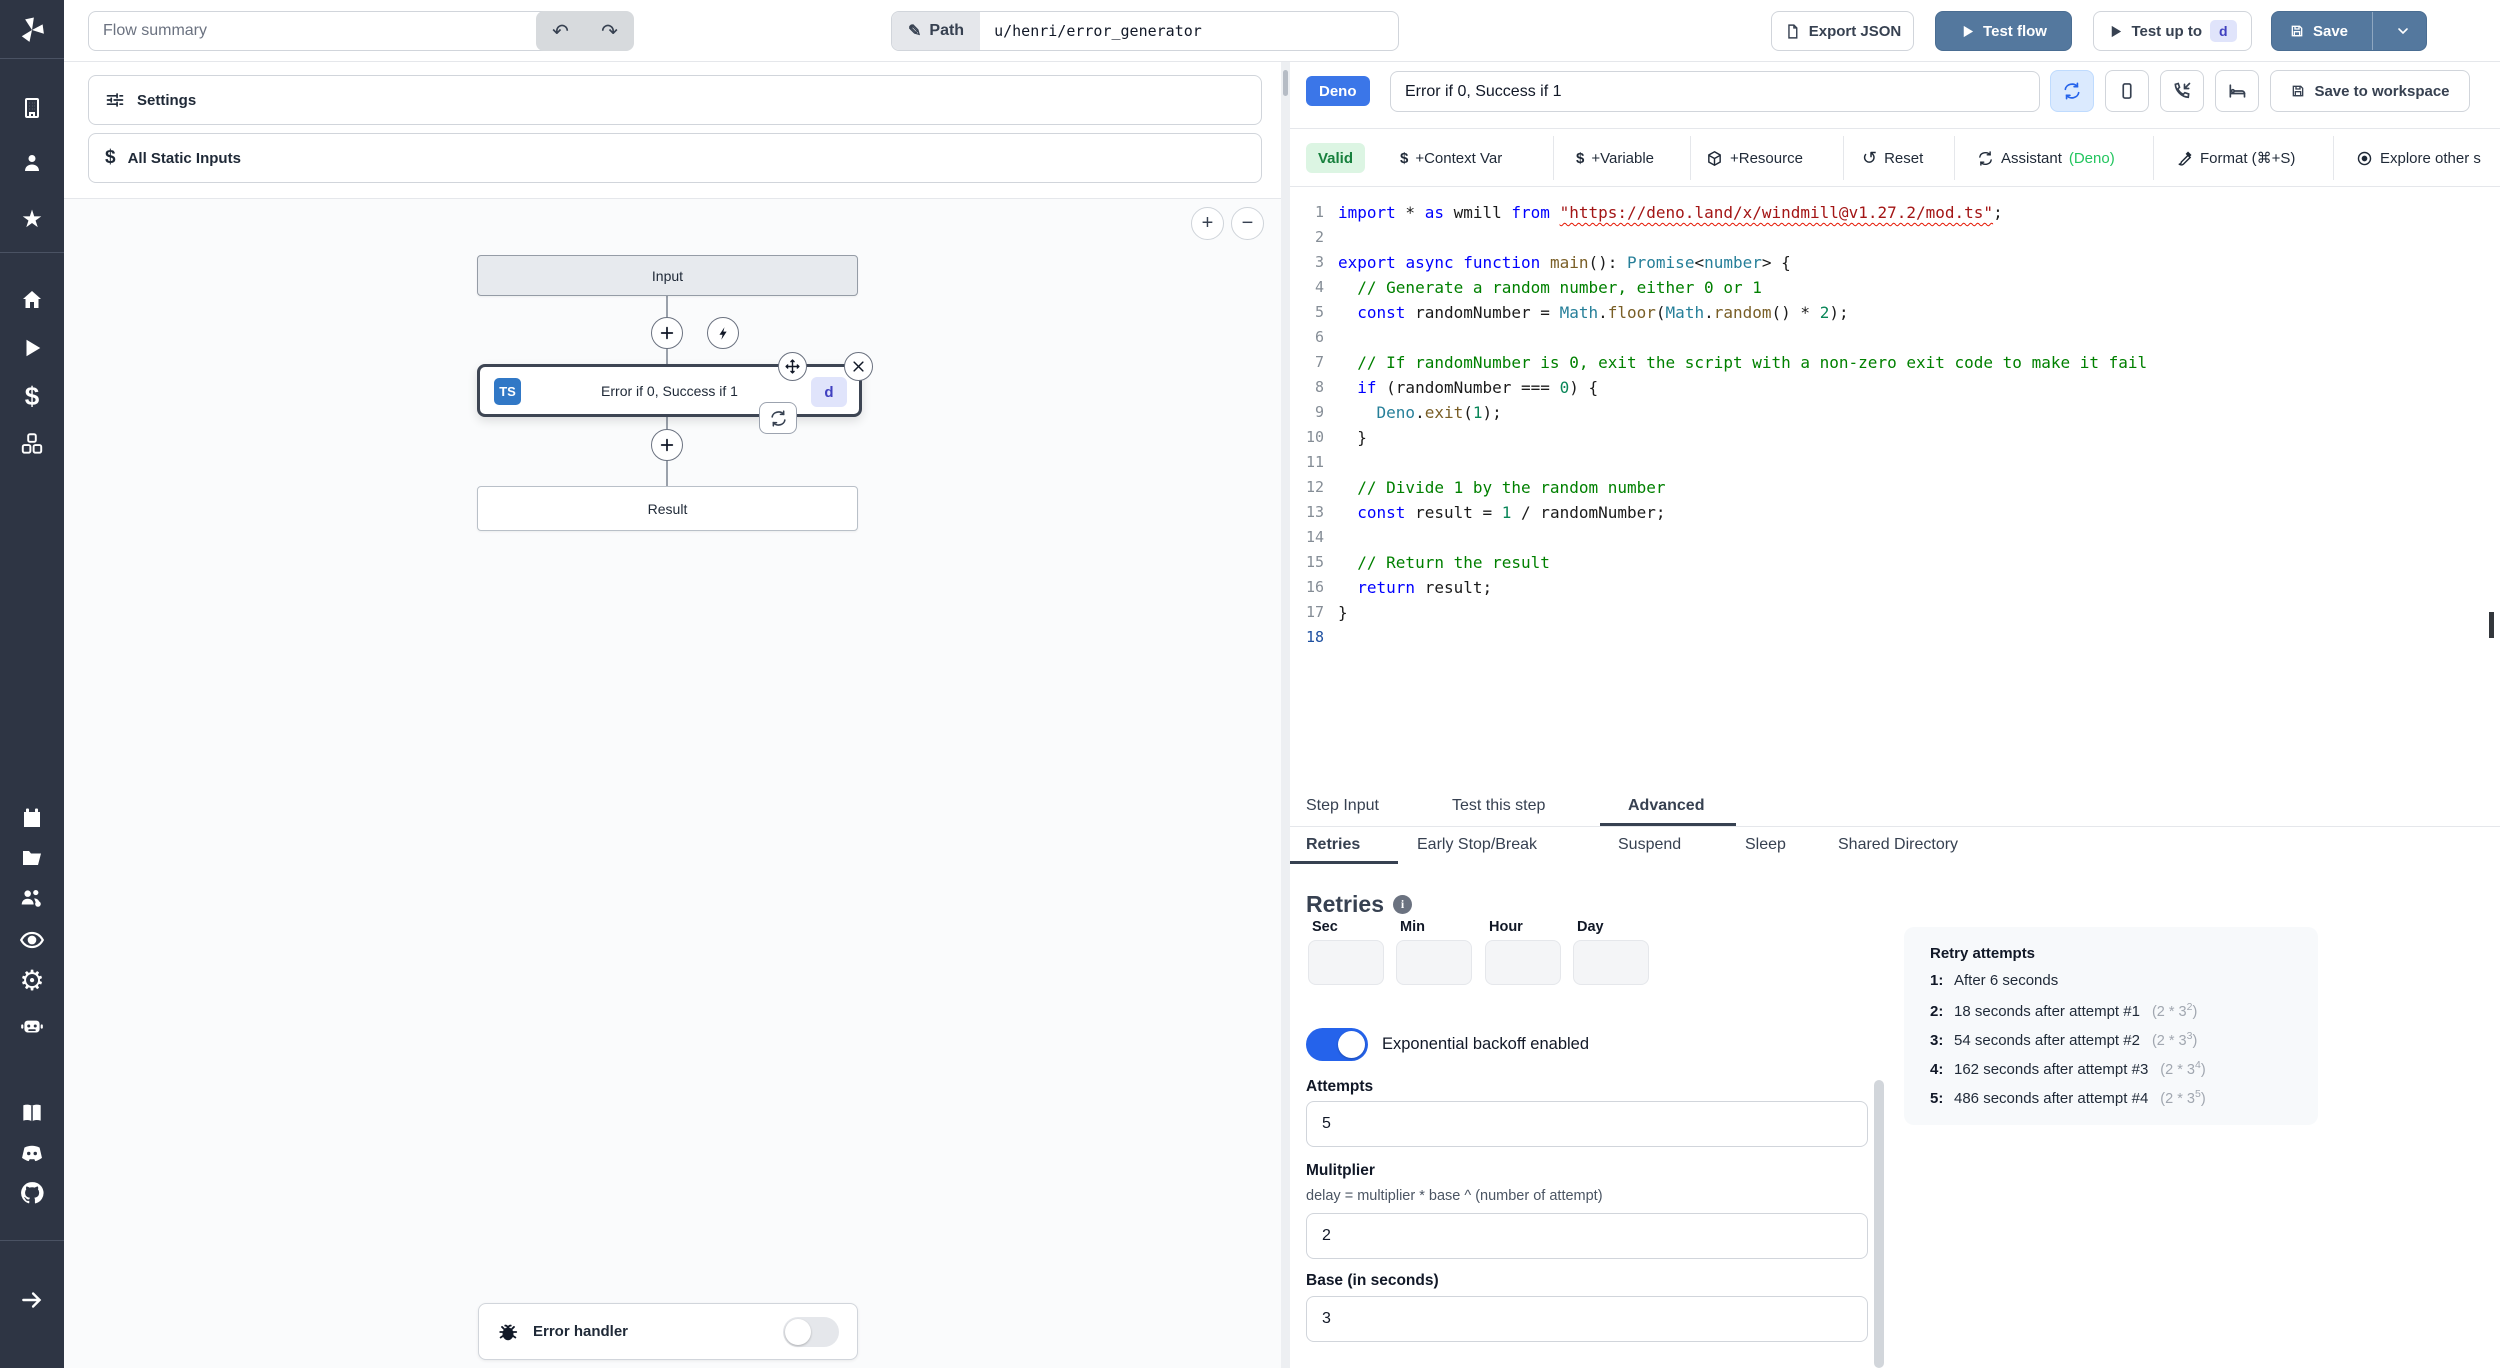  I want to click on close-icon, so click(858, 366).